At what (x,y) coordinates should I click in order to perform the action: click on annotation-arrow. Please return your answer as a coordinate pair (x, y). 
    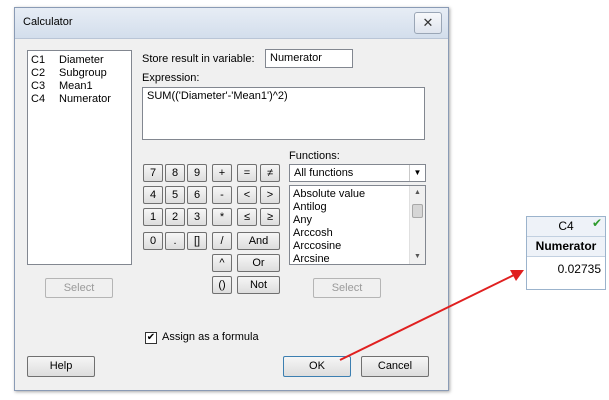
    Looking at the image, I should click on (431, 315).